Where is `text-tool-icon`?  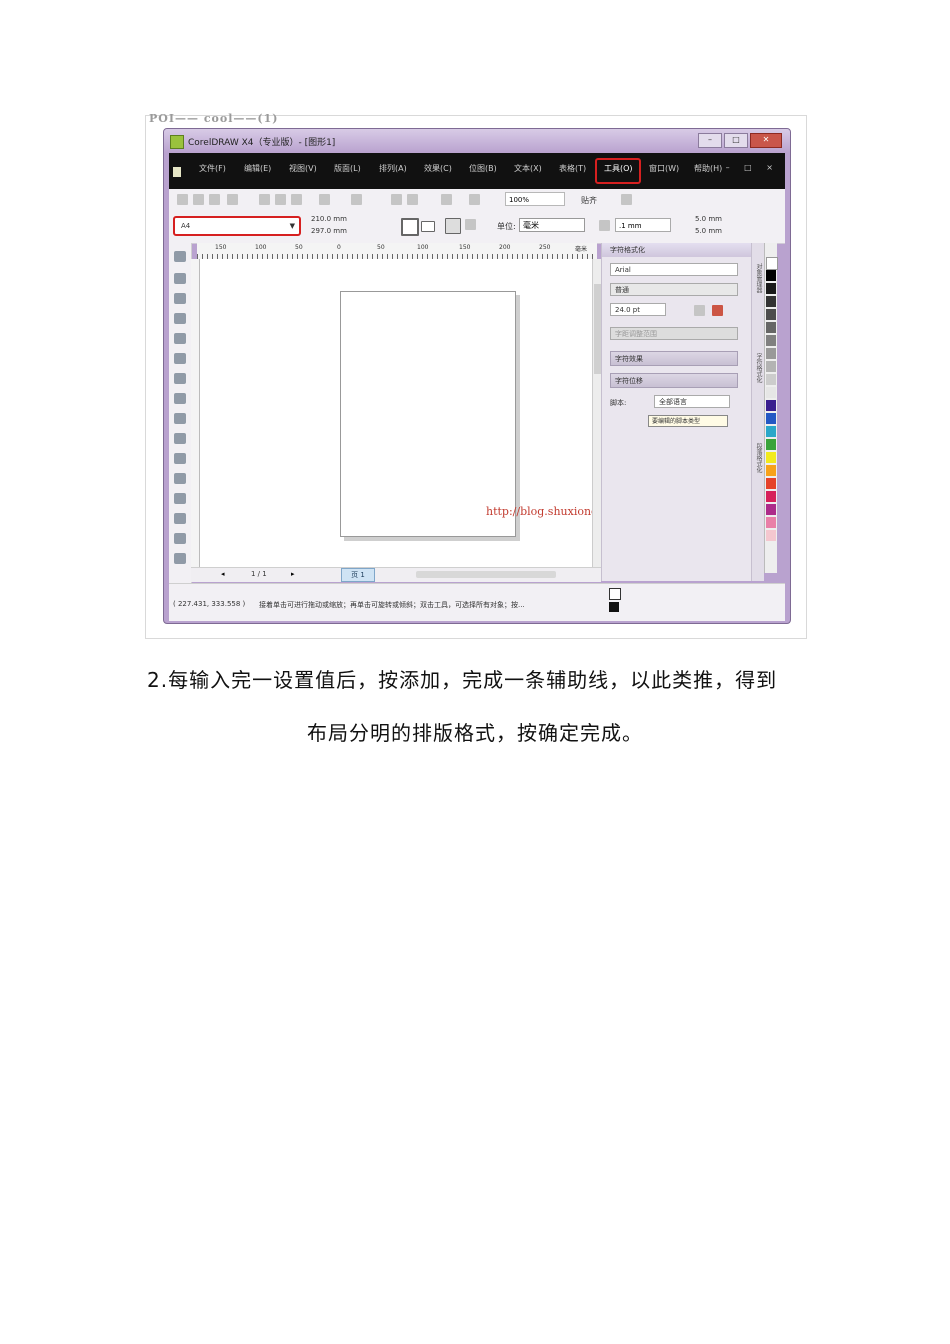
text-tool-icon is located at coordinates (180, 458).